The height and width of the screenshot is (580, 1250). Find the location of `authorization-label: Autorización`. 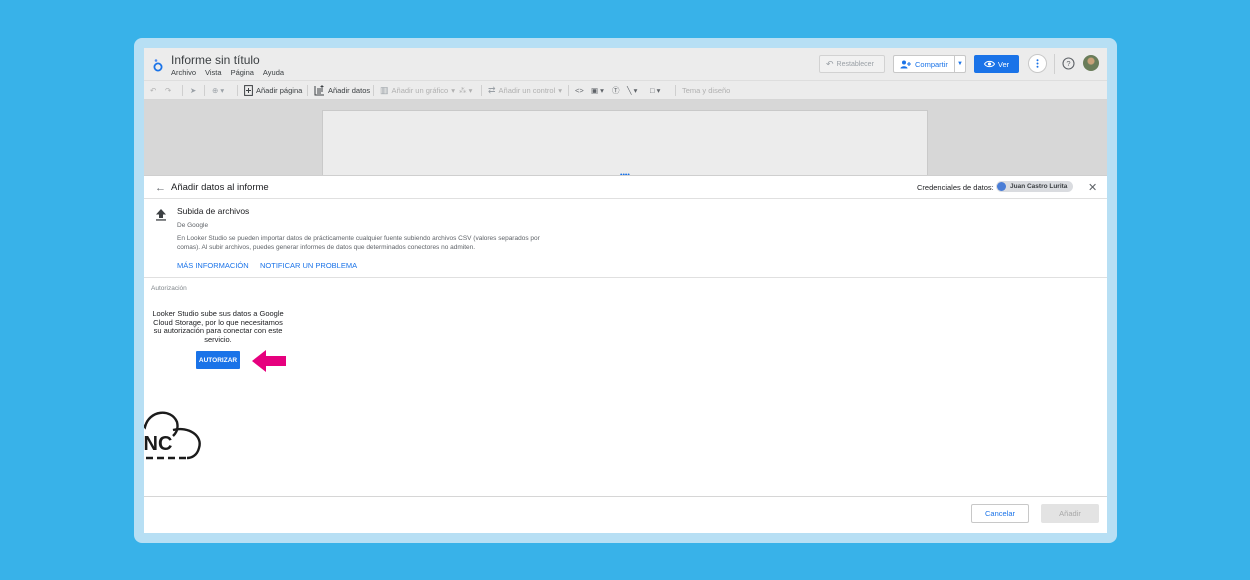

authorization-label: Autorización is located at coordinates (169, 288).